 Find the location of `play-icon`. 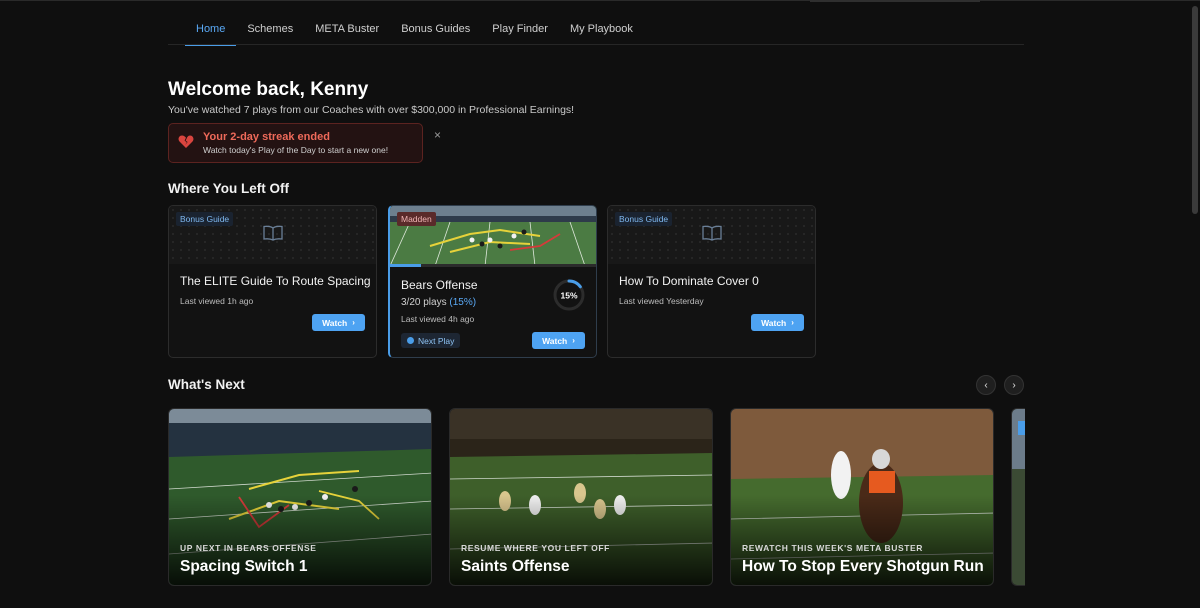

play-icon is located at coordinates (410, 340).